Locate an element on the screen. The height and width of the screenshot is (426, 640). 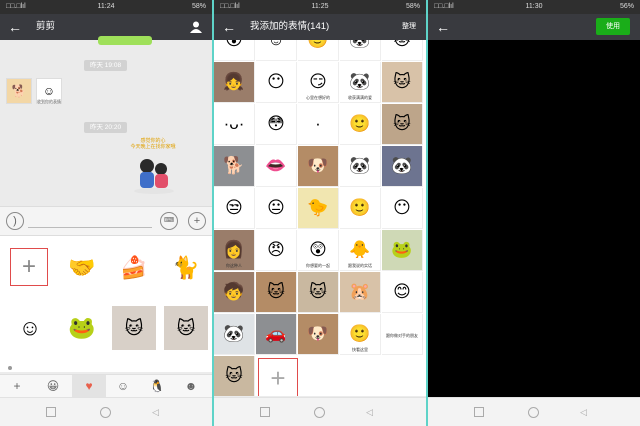
sticker-item: 😏 心里在想好的 is located at coordinates (318, 82).